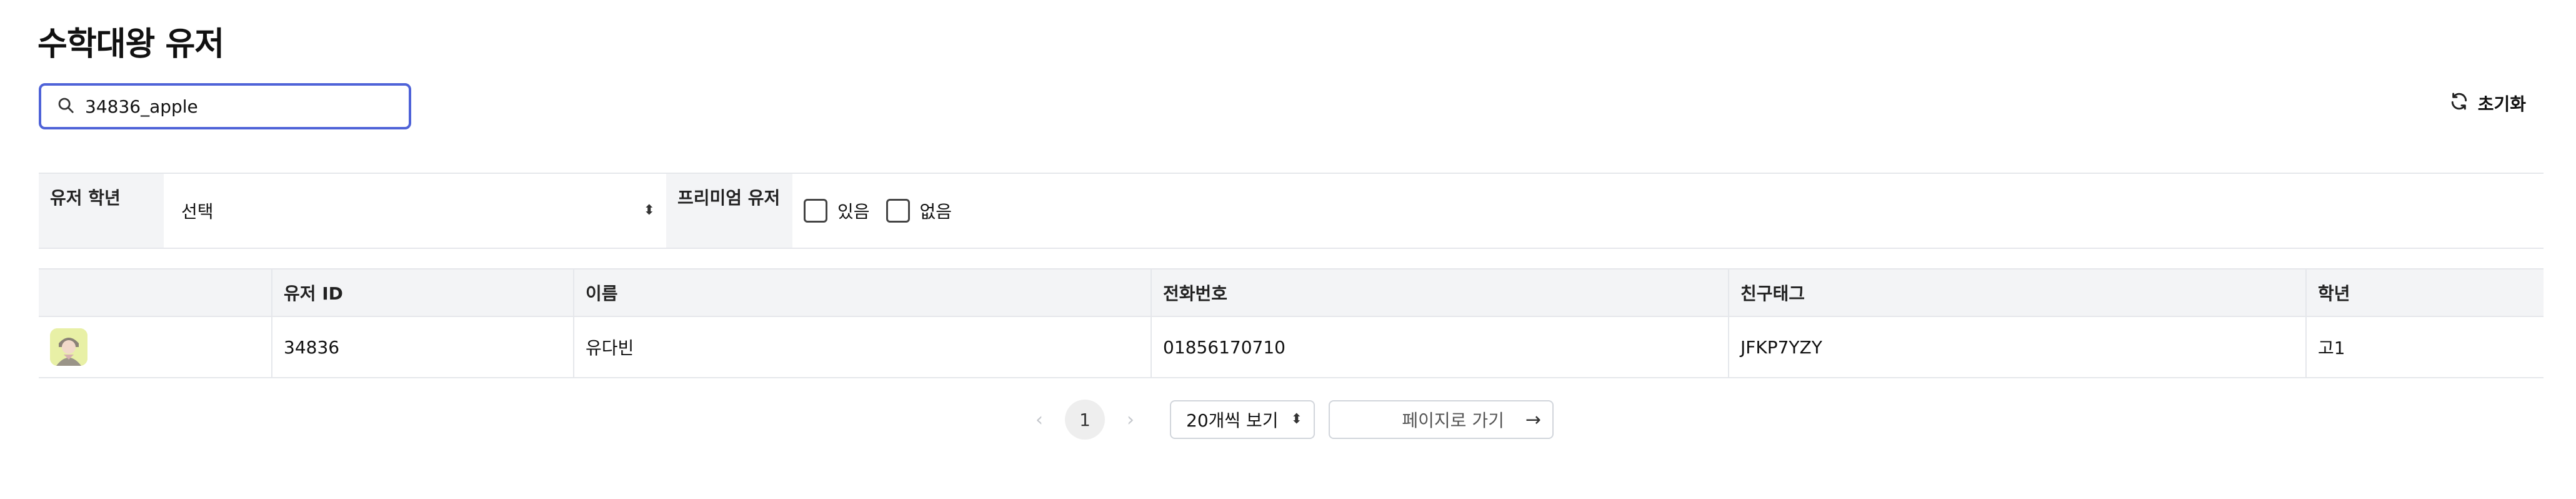  Describe the element at coordinates (862, 347) in the screenshot. I see `cell-name: 유다빈` at that location.